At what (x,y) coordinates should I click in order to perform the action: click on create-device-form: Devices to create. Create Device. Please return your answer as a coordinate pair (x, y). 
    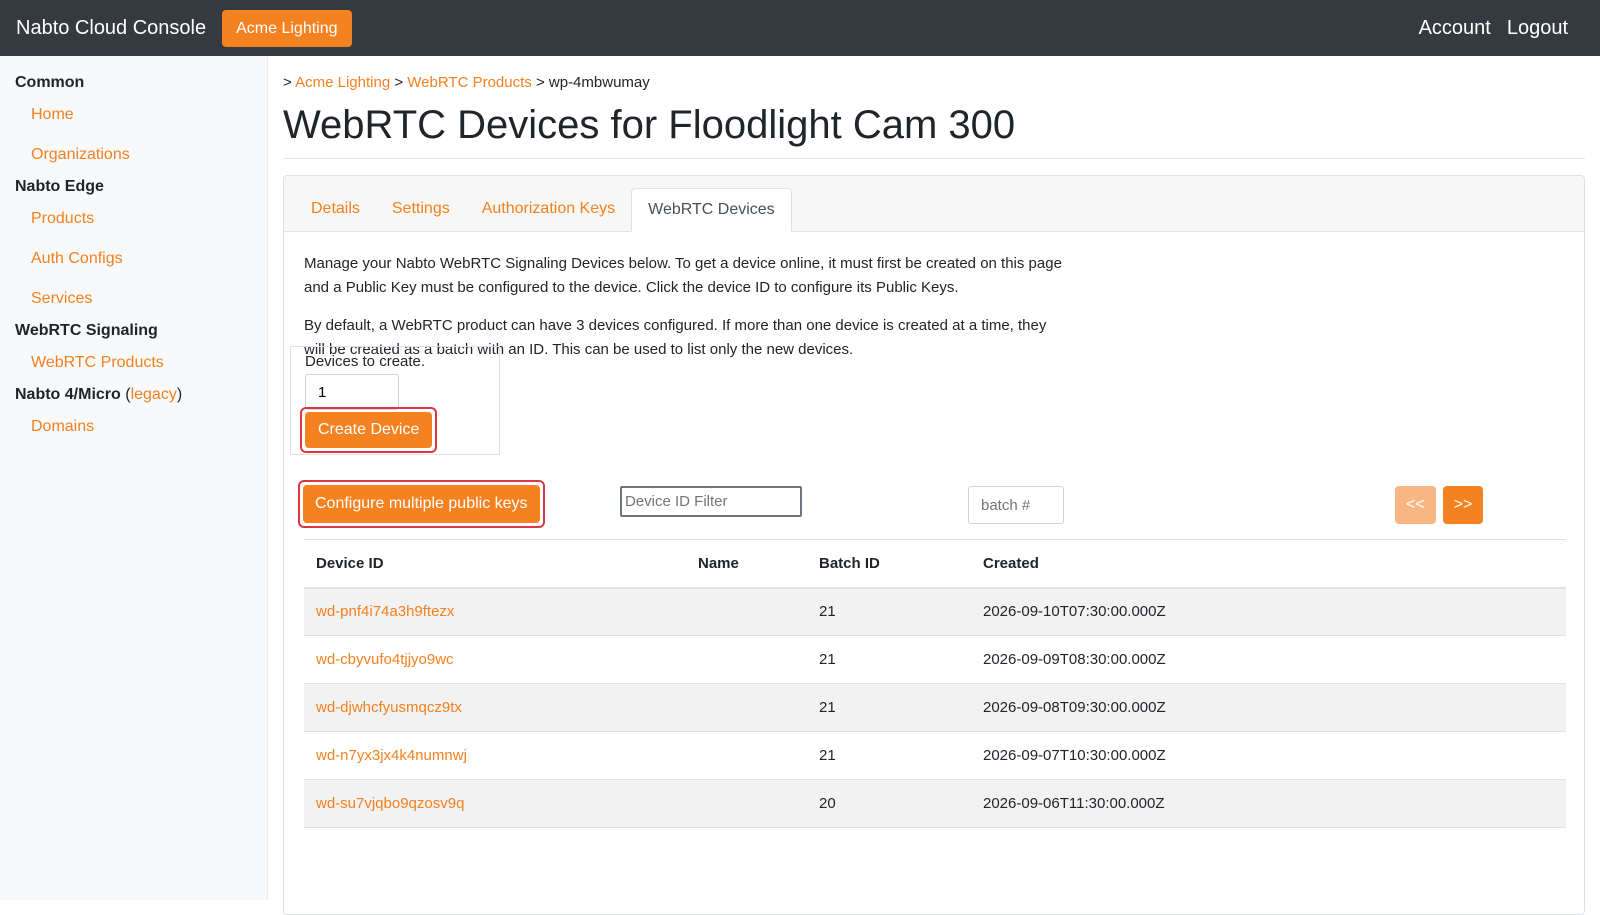
    Looking at the image, I should click on (395, 400).